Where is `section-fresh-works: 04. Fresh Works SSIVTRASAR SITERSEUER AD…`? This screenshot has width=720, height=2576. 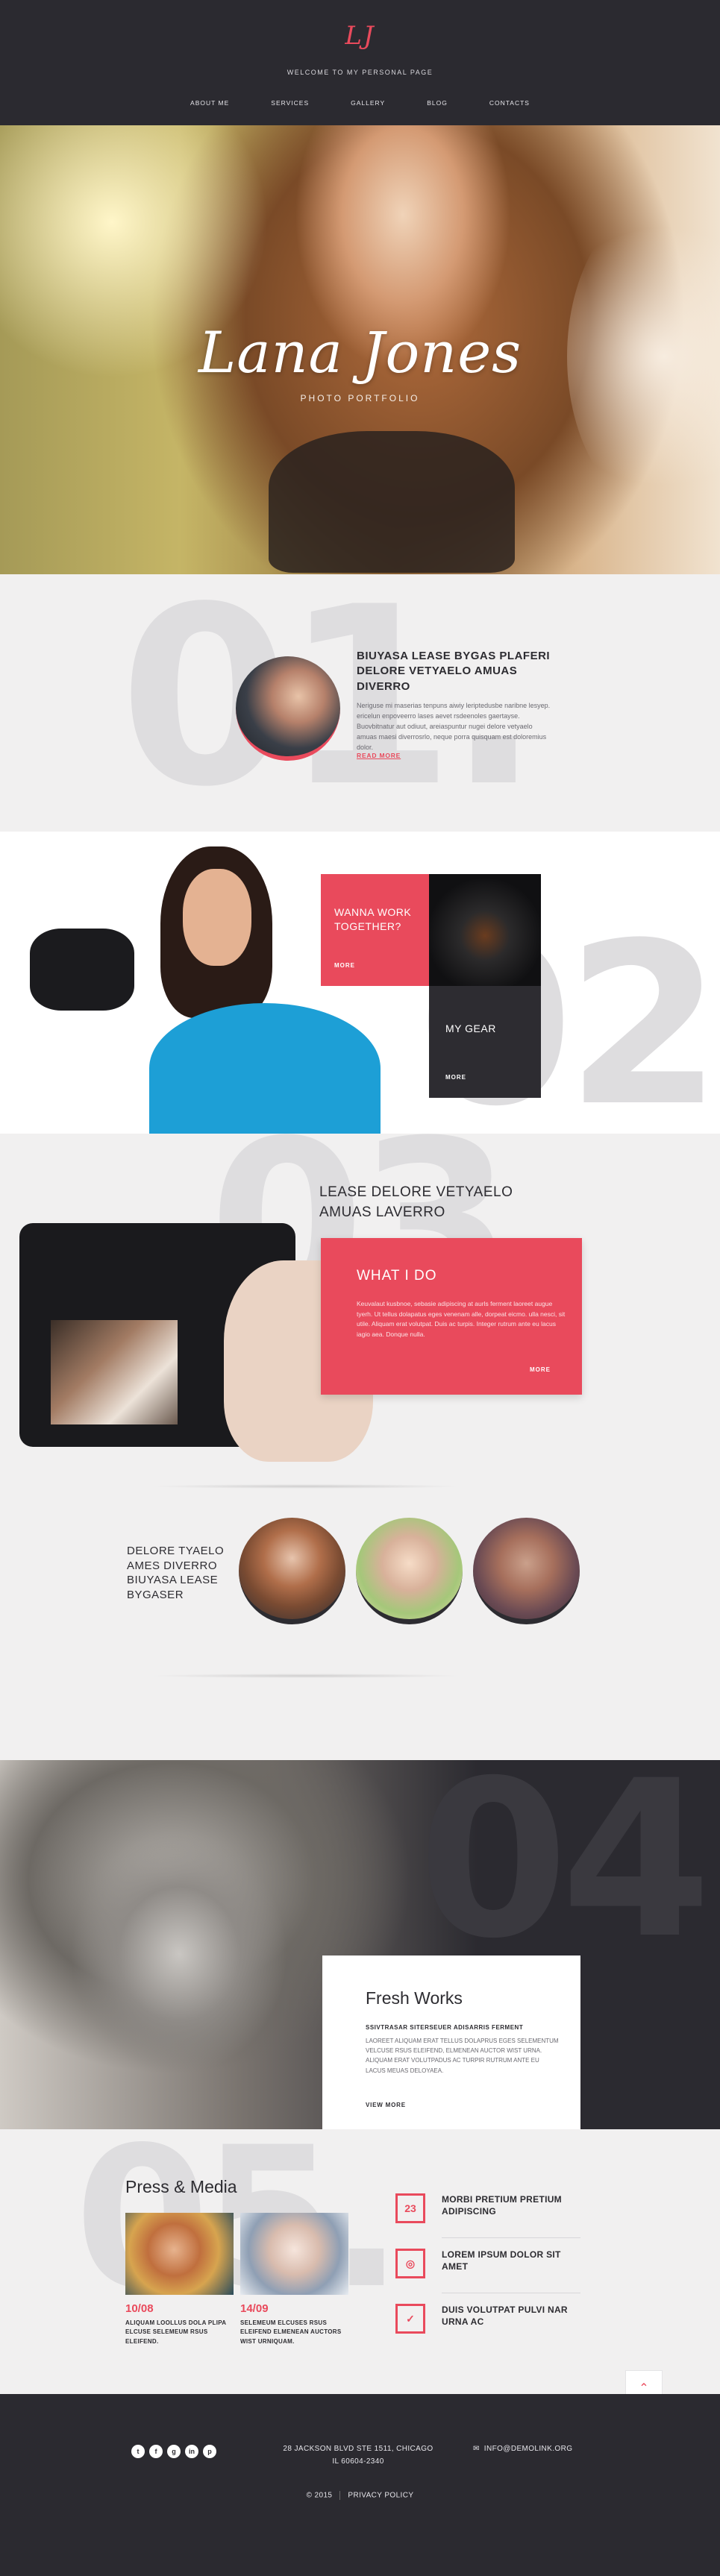
section-fresh-works: 04. Fresh Works SSIVTRASAR SITERSEUER AD… is located at coordinates (360, 1945).